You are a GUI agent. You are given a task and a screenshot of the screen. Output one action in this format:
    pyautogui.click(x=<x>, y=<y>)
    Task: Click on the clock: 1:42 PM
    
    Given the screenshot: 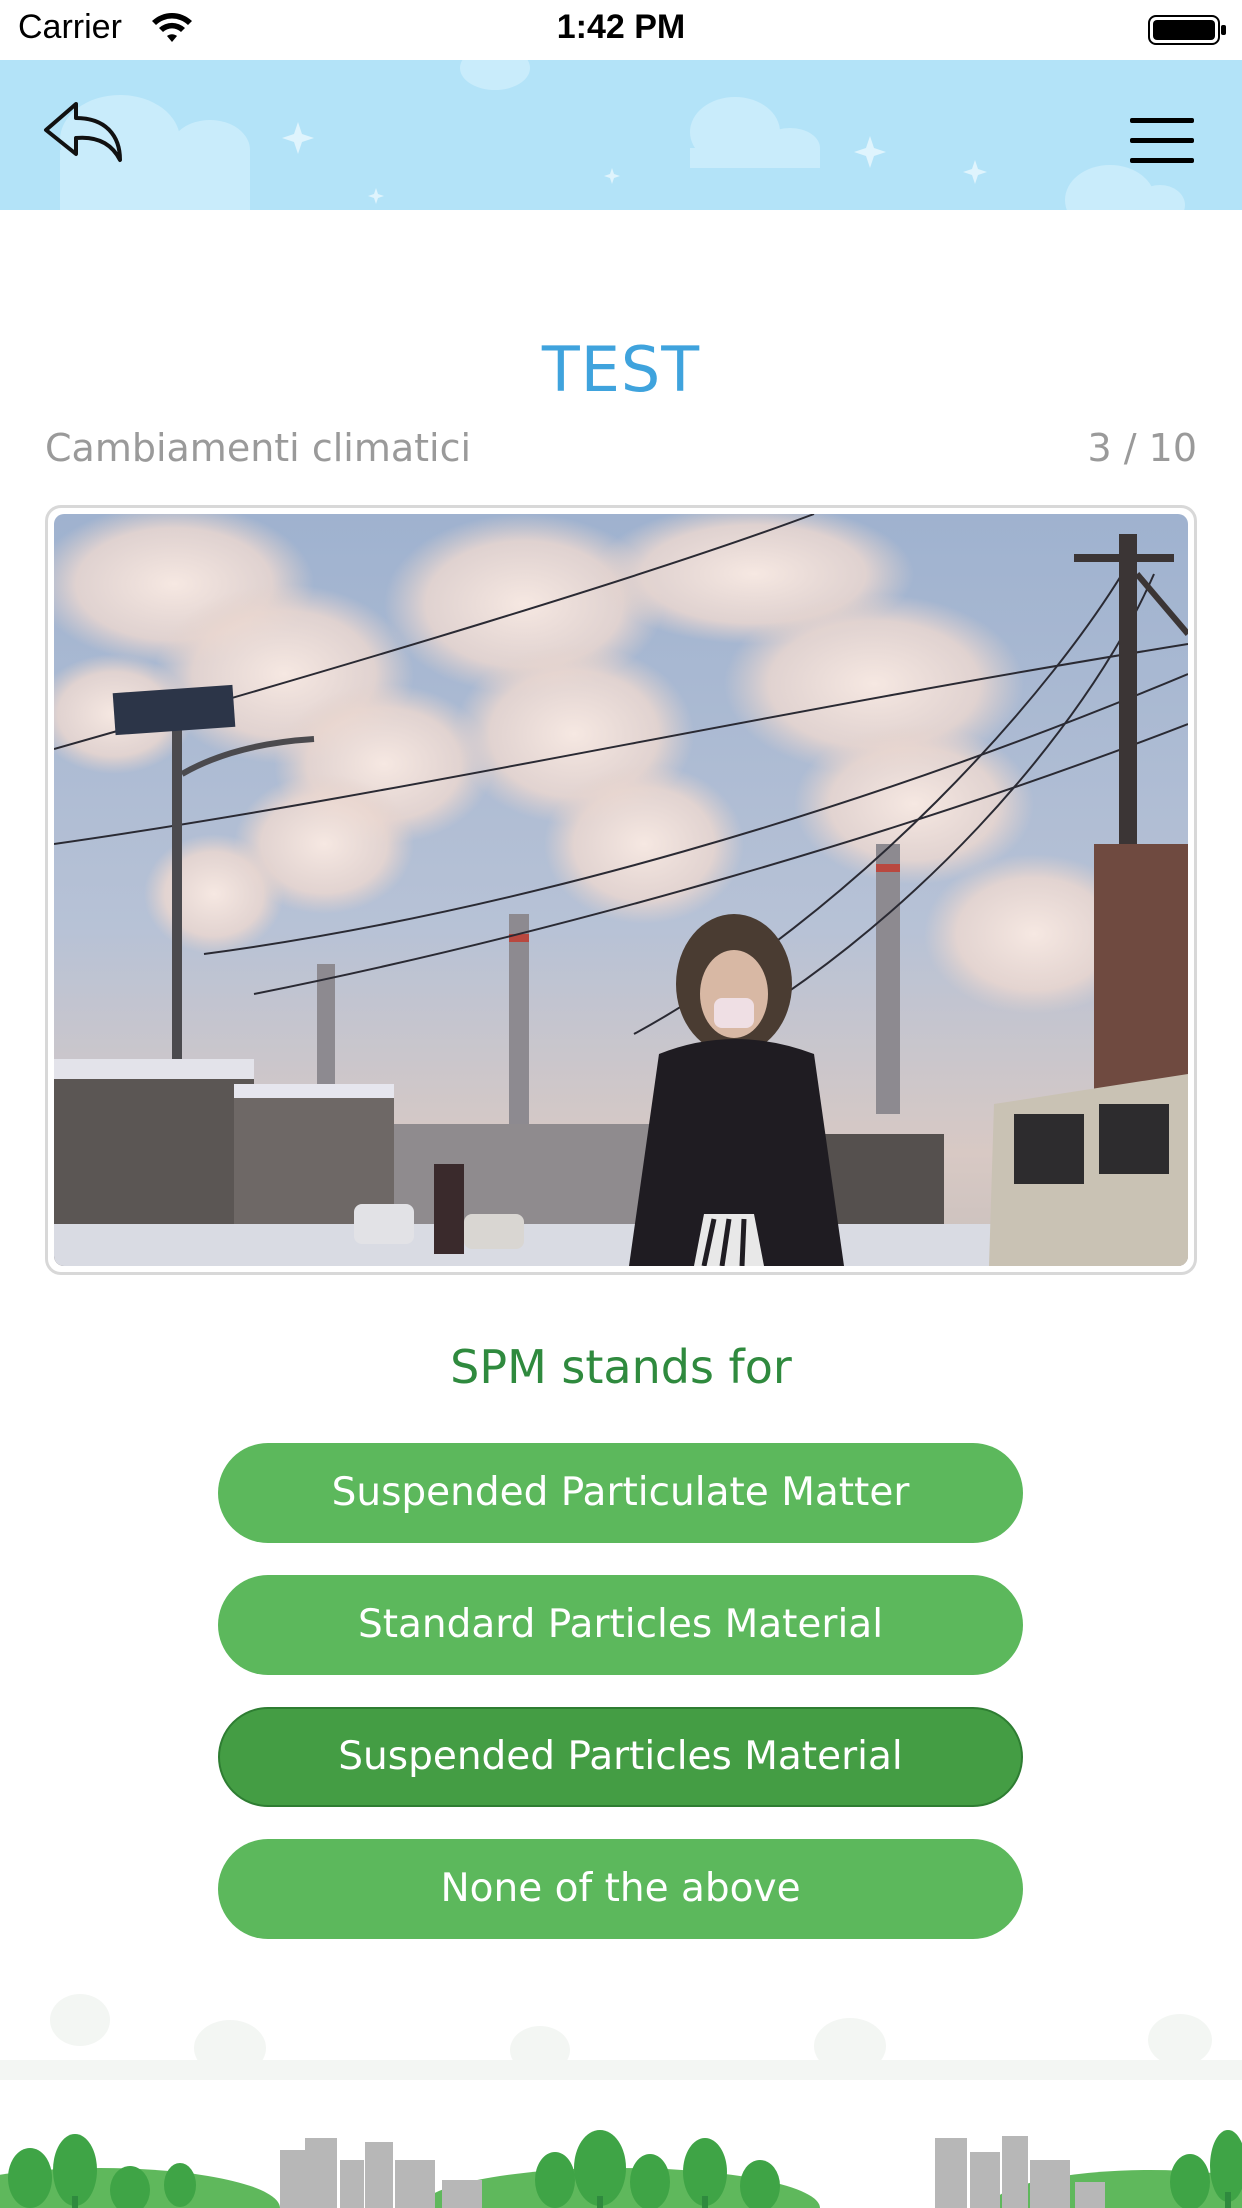 What is the action you would take?
    pyautogui.click(x=621, y=27)
    